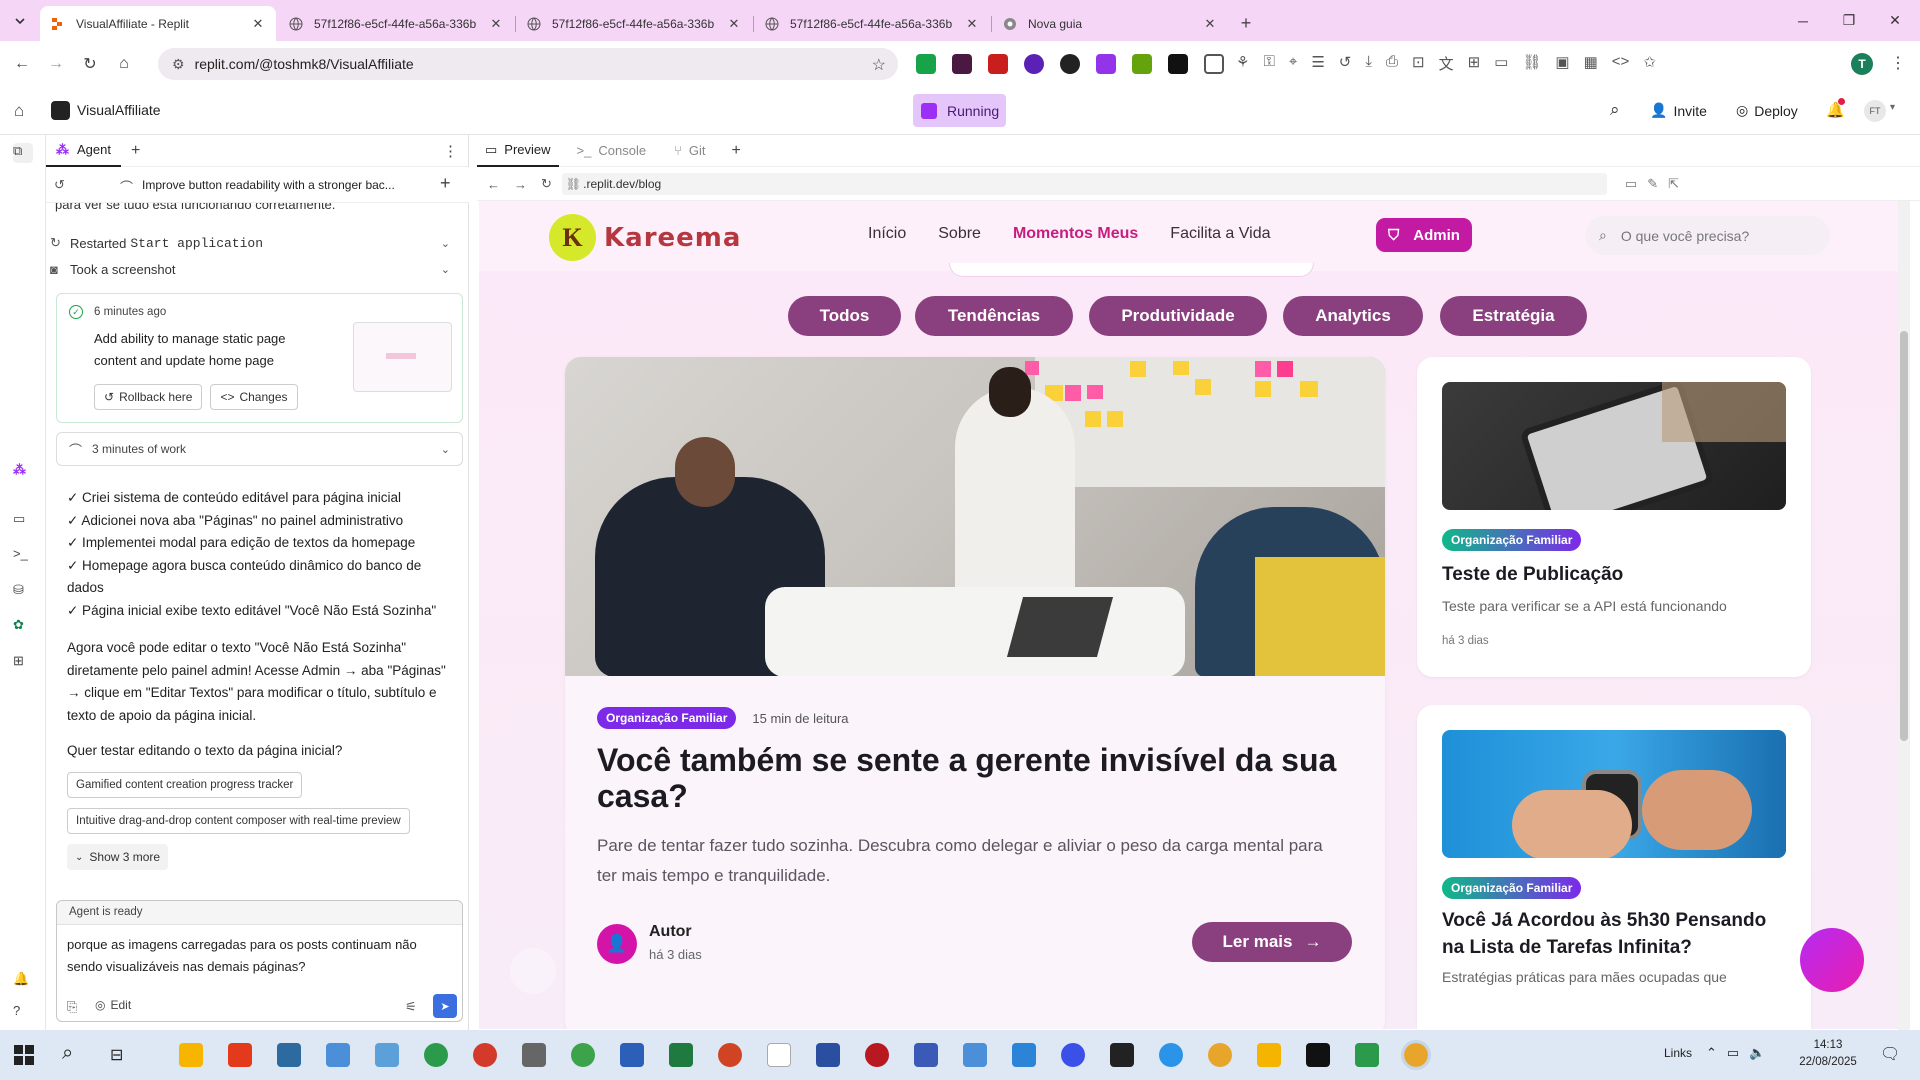  What do you see at coordinates (250, 269) in the screenshot?
I see `event-screenshot: ◙ Took a screenshot ⌄` at bounding box center [250, 269].